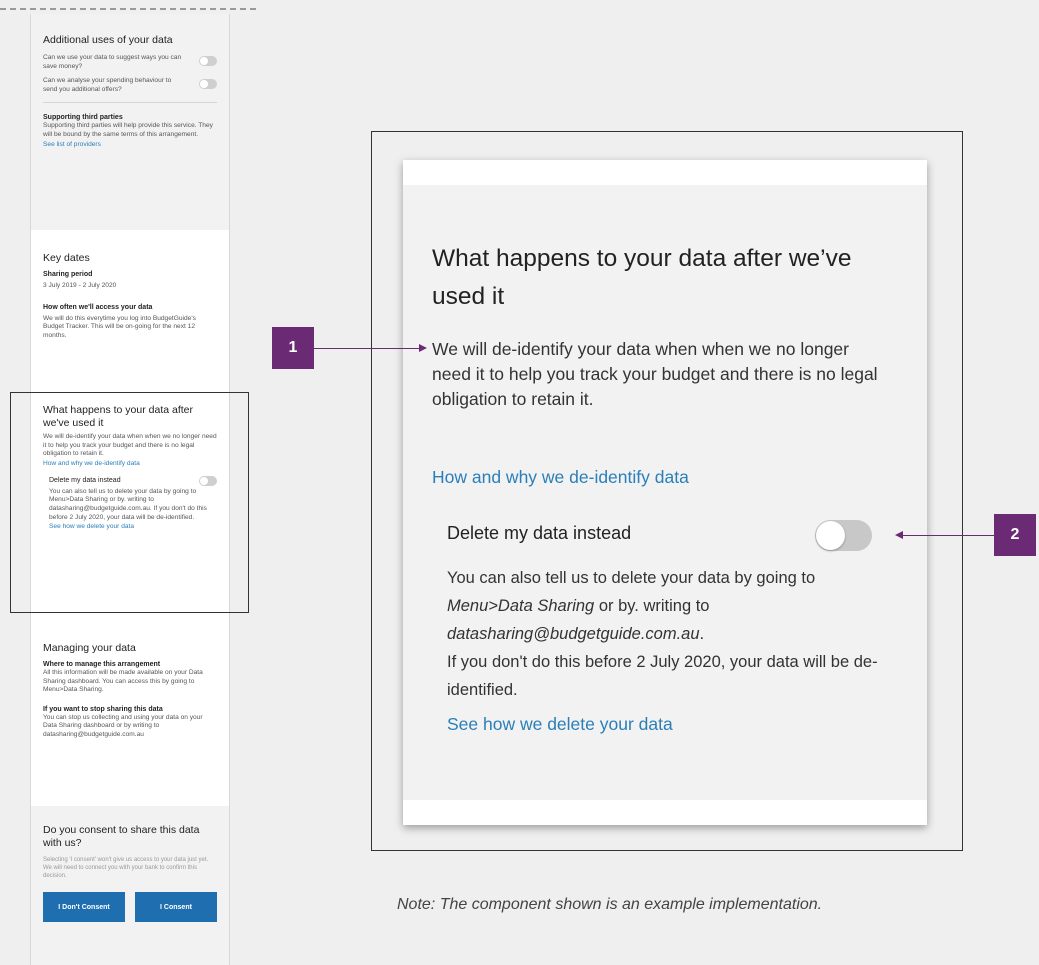 This screenshot has height=965, width=1039. Describe the element at coordinates (128, 9) in the screenshot. I see `dashed-cut-line` at that location.